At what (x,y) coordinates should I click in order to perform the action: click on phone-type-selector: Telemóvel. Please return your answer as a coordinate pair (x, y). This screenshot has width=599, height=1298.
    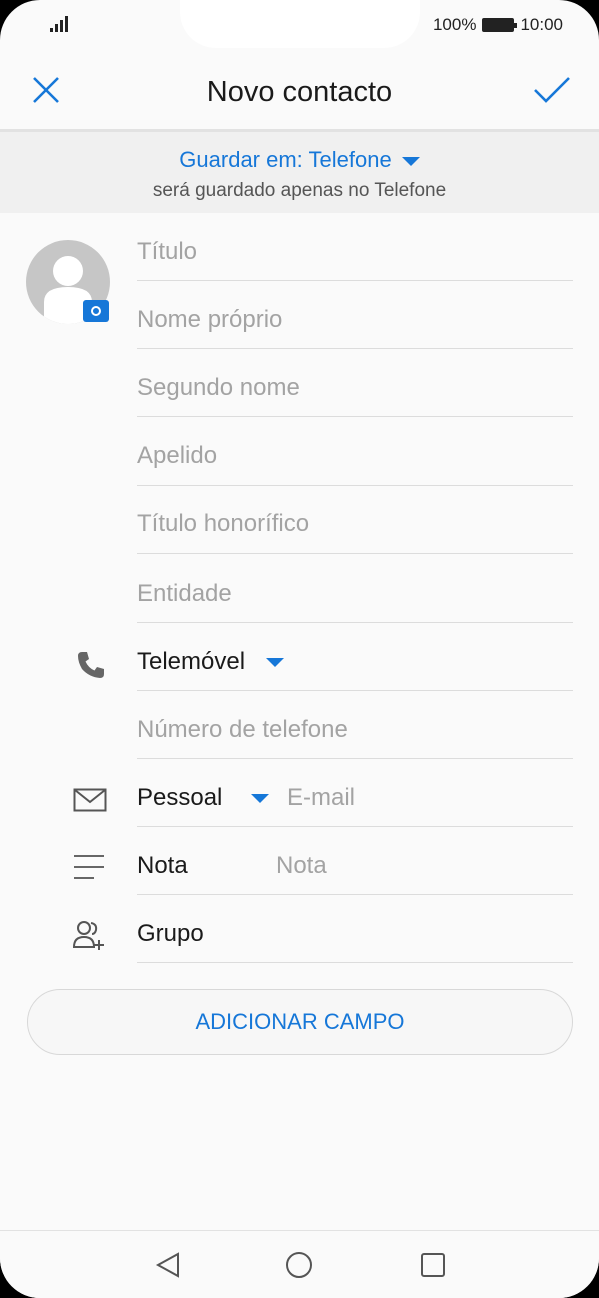
    Looking at the image, I should click on (355, 669).